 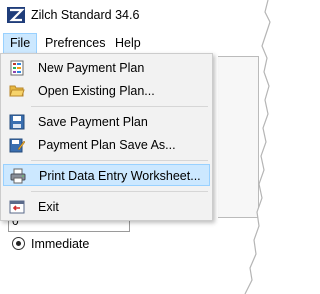 I want to click on menu-prefrences: Prefrences, so click(x=75, y=43).